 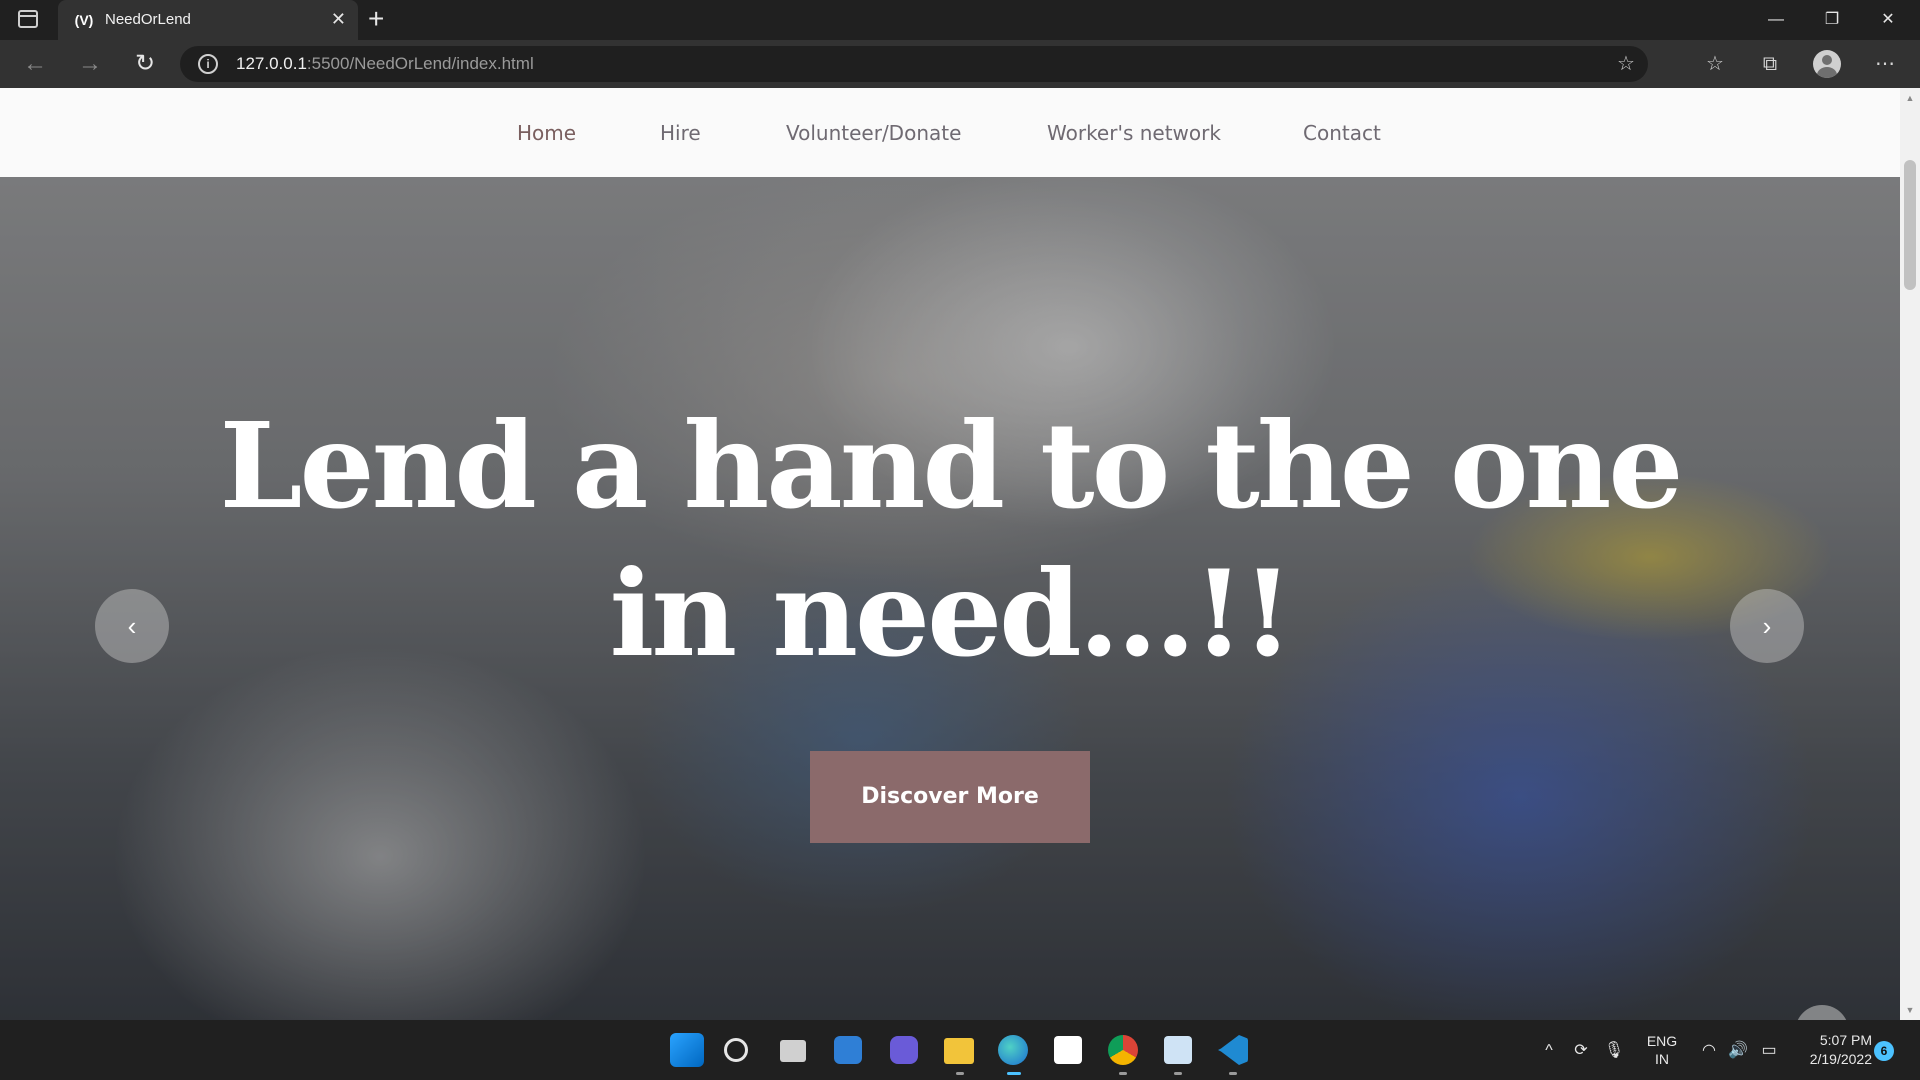 I want to click on tray-overflow-chevron-icon: ^, so click(x=1549, y=1051).